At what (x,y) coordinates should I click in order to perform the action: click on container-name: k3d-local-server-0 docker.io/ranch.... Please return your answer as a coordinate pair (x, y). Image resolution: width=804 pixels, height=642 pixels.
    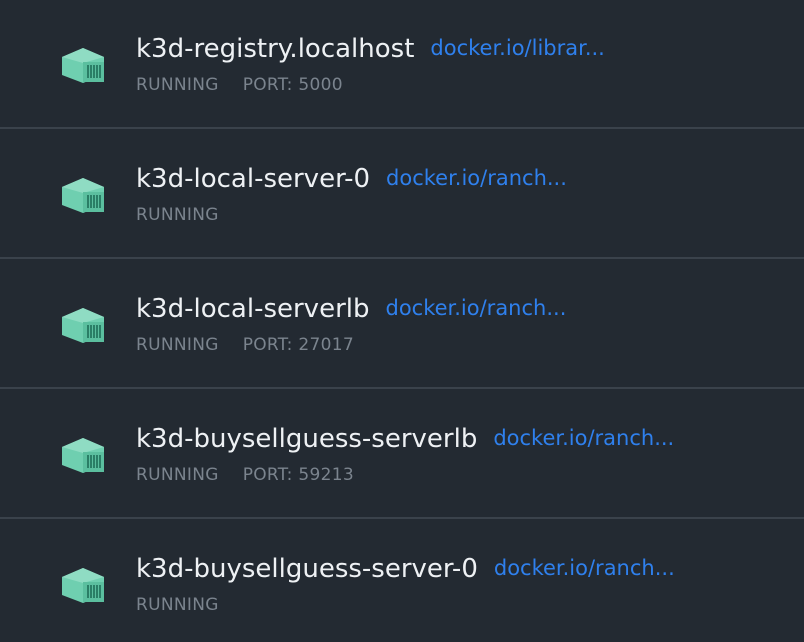
    Looking at the image, I should click on (351, 179).